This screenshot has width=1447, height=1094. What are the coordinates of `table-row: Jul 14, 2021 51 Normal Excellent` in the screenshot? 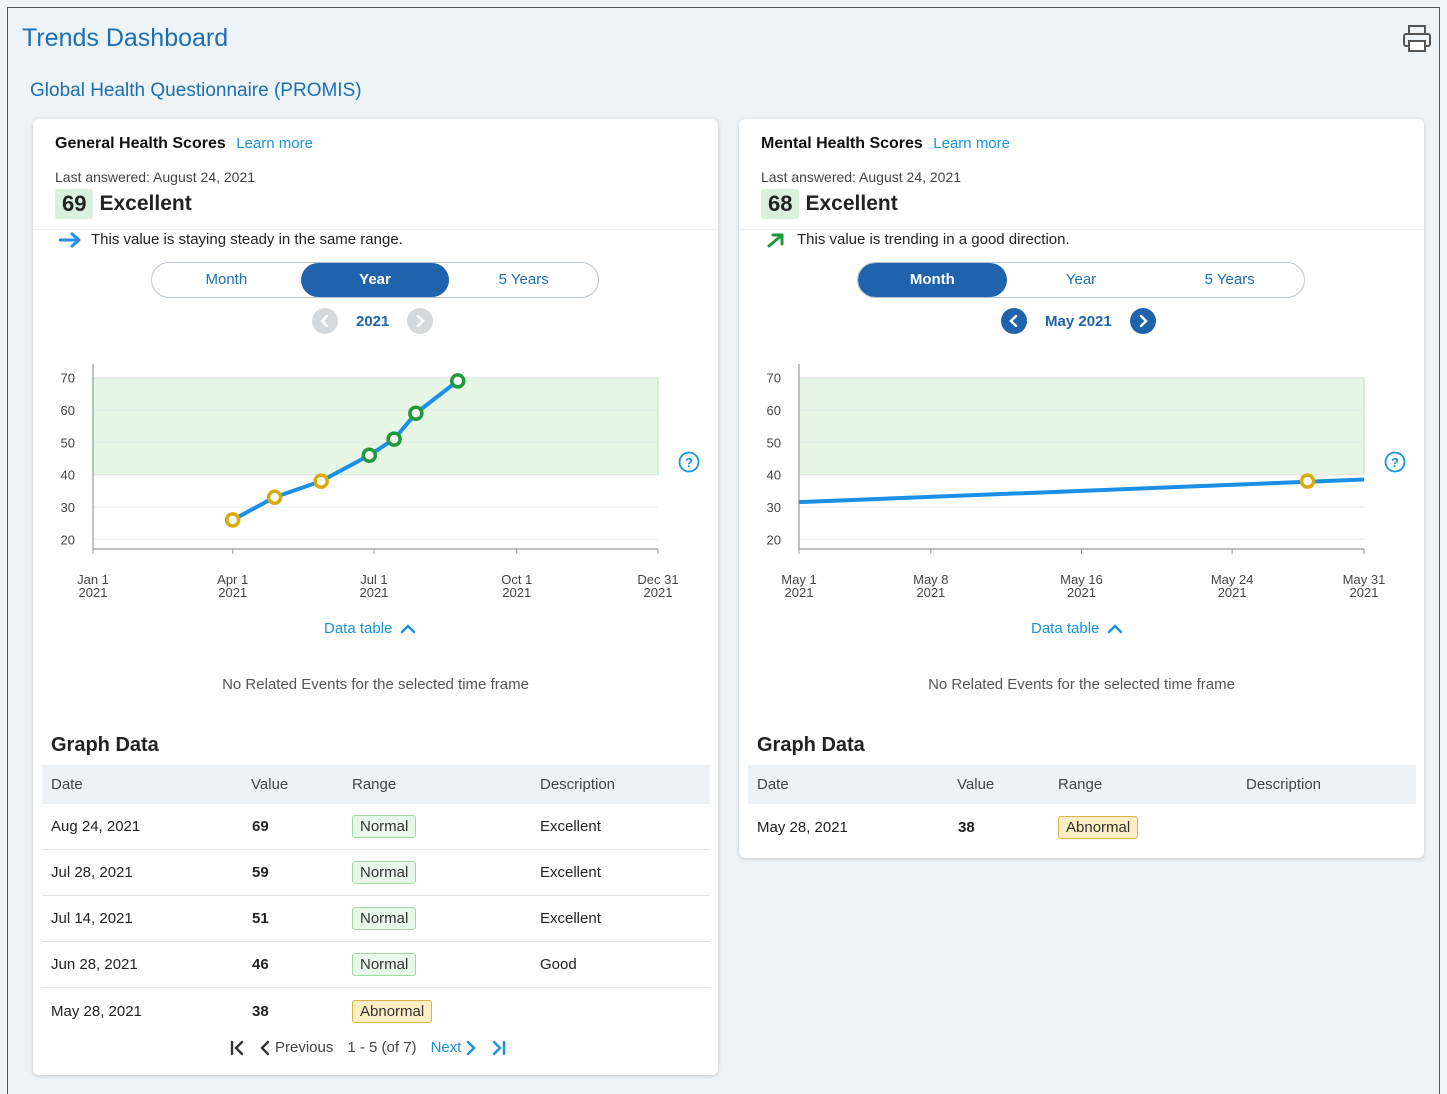 It's located at (376, 919).